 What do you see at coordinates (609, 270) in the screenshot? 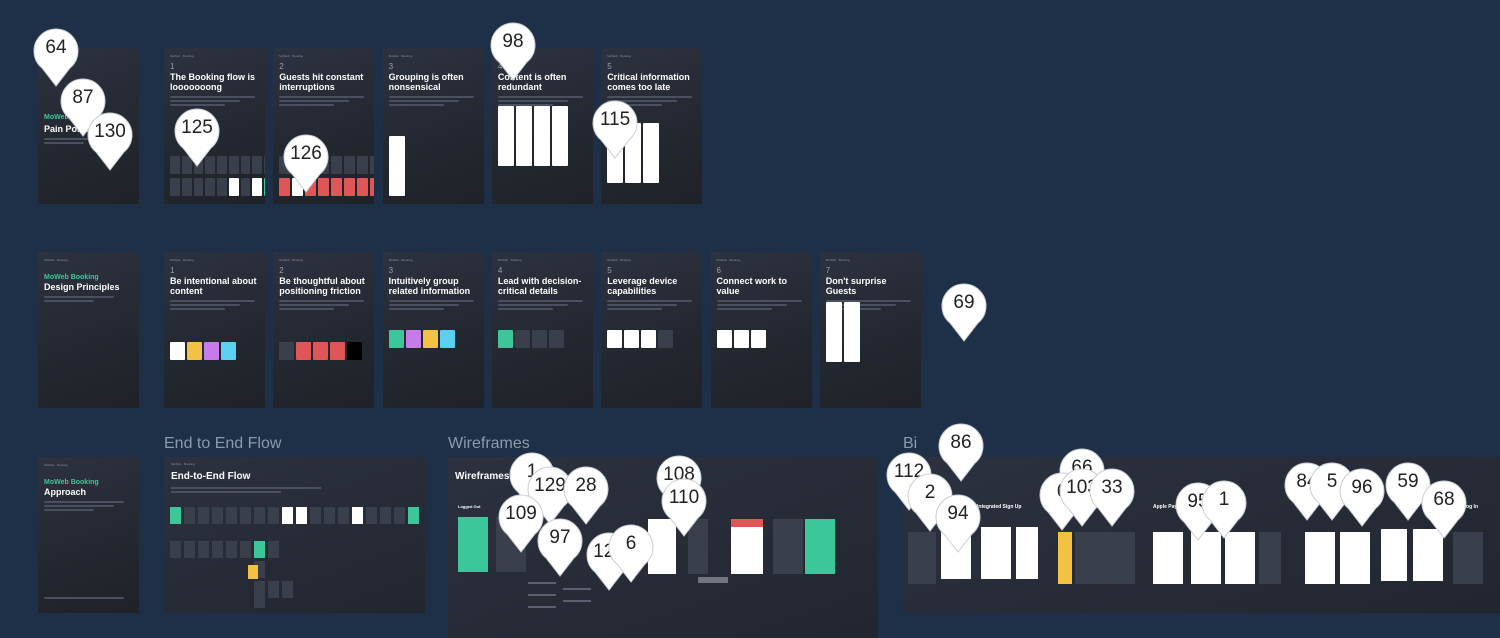
I see `card-number: 5` at bounding box center [609, 270].